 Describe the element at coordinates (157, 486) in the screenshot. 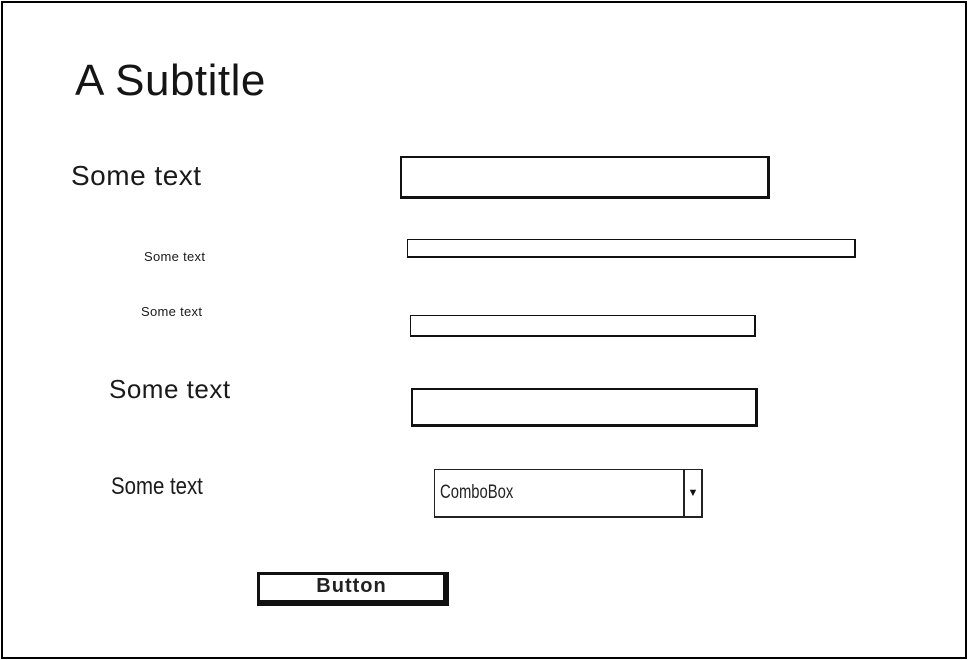

I see `combo-label: Some text` at that location.